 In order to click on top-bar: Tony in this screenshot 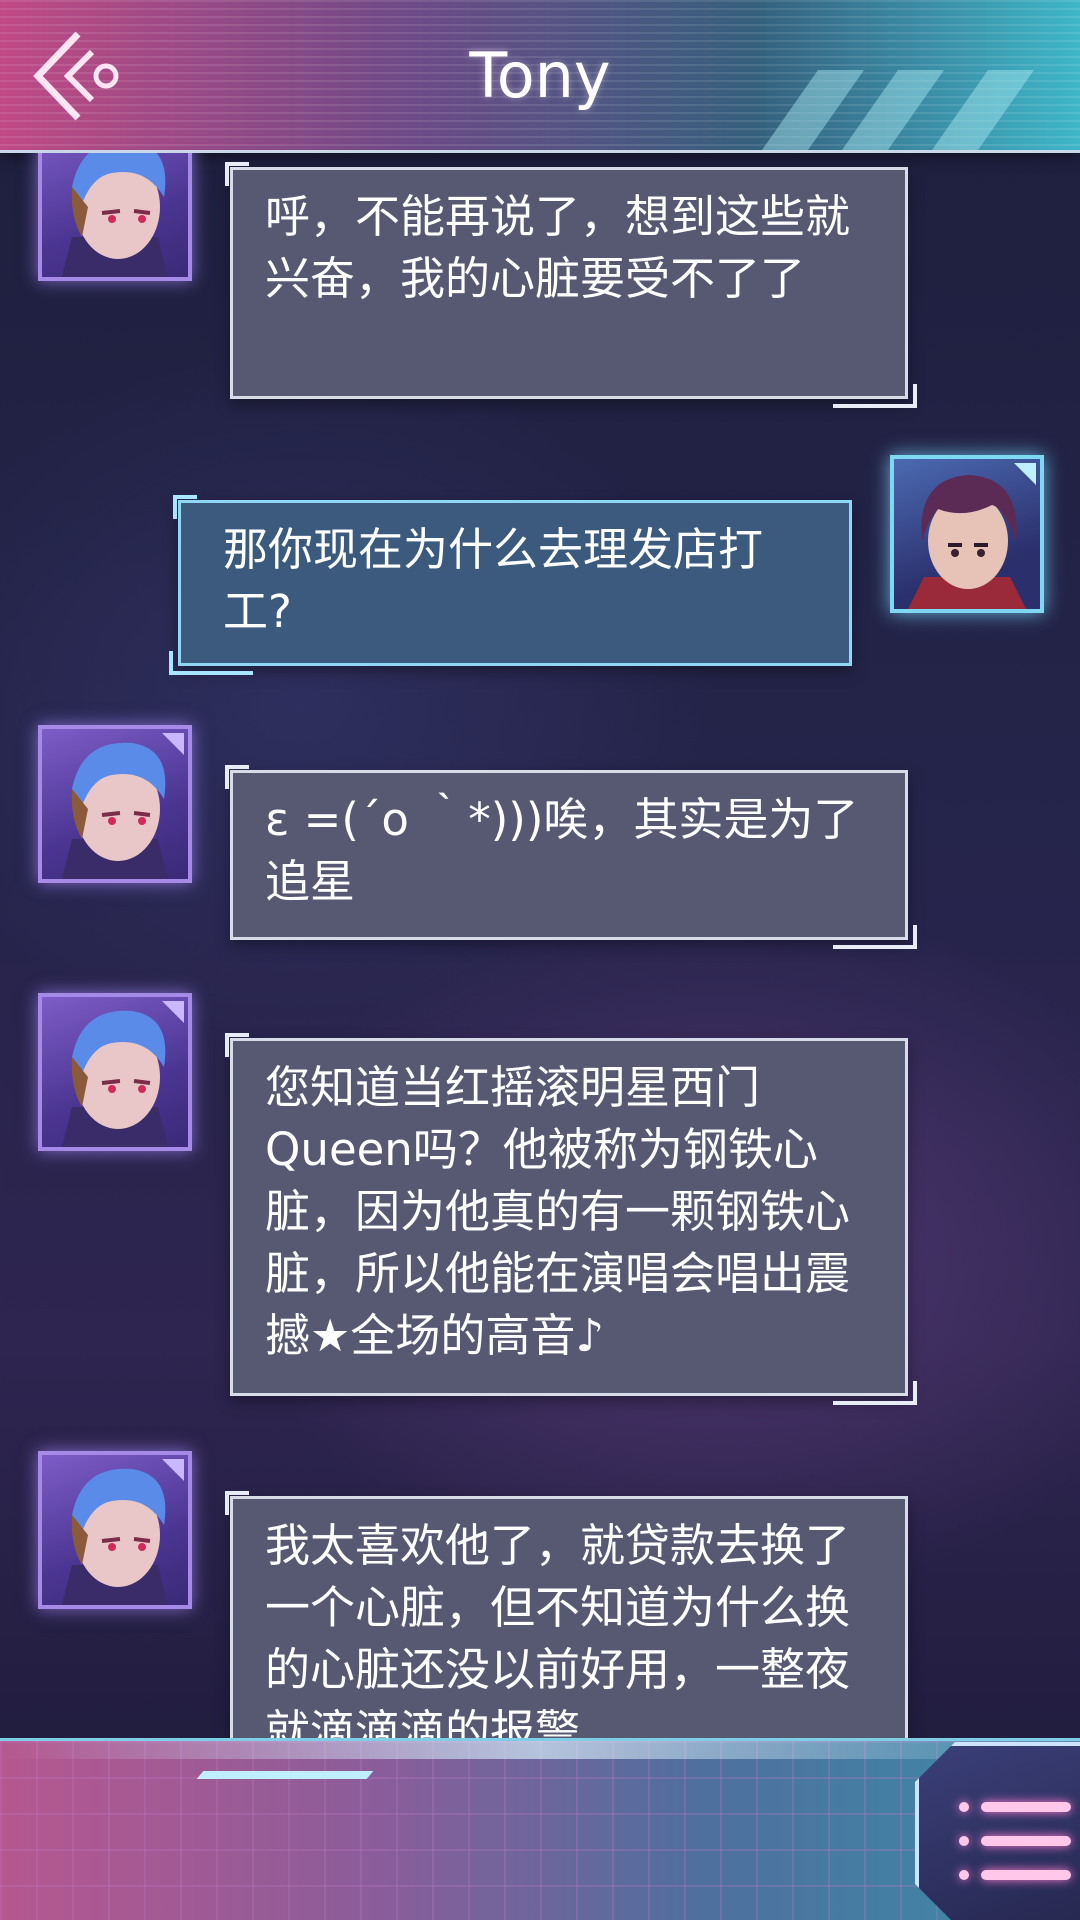, I will do `click(540, 76)`.